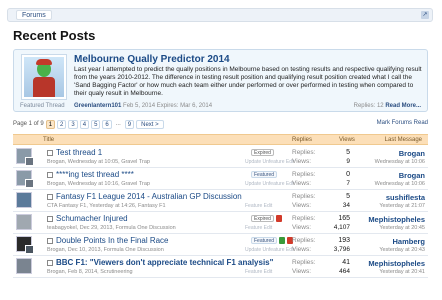 This screenshot has height=300, width=442. What do you see at coordinates (152, 59) in the screenshot?
I see `featured-title: Melbourne Qually Predictor 2014` at bounding box center [152, 59].